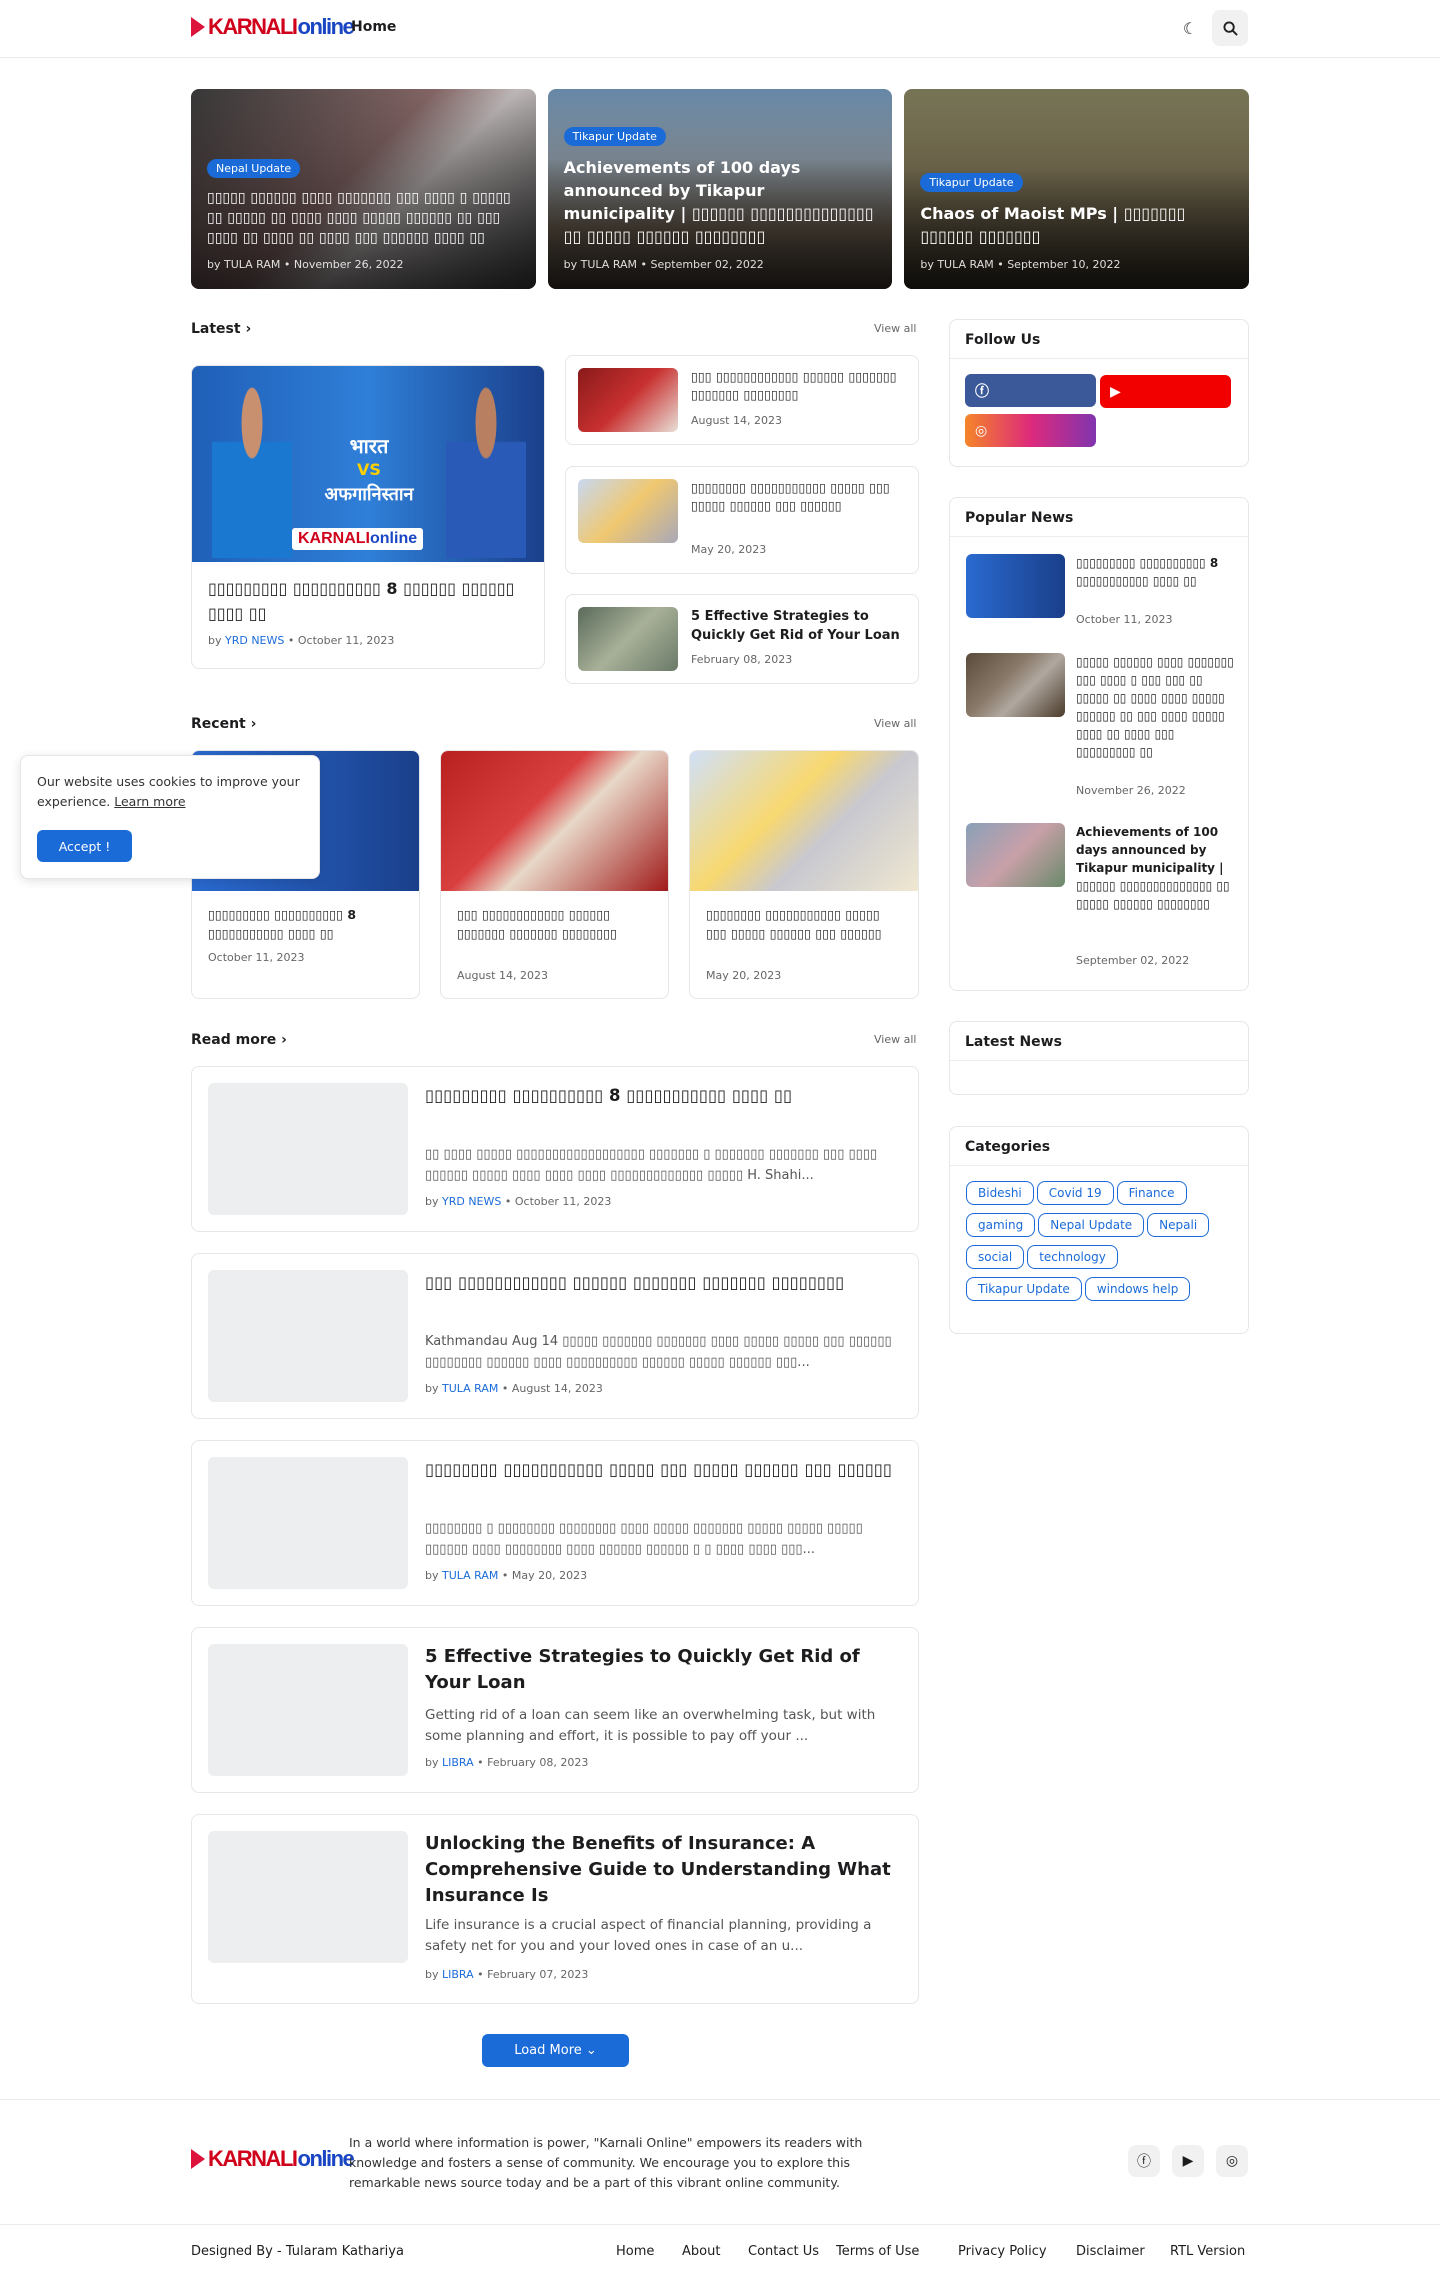  Describe the element at coordinates (1072, 1257) in the screenshot. I see `category-pill: technology` at that location.